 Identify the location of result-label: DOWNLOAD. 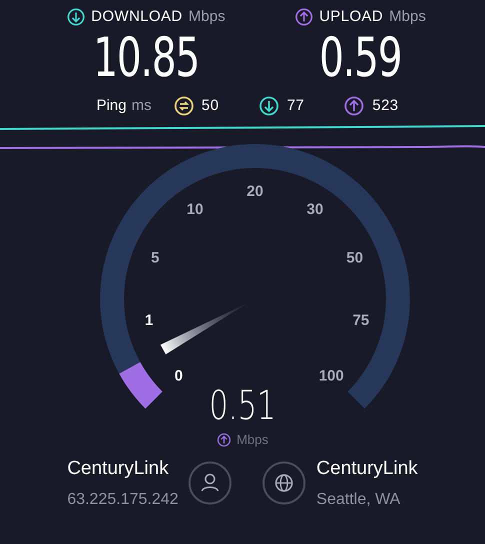
(137, 17).